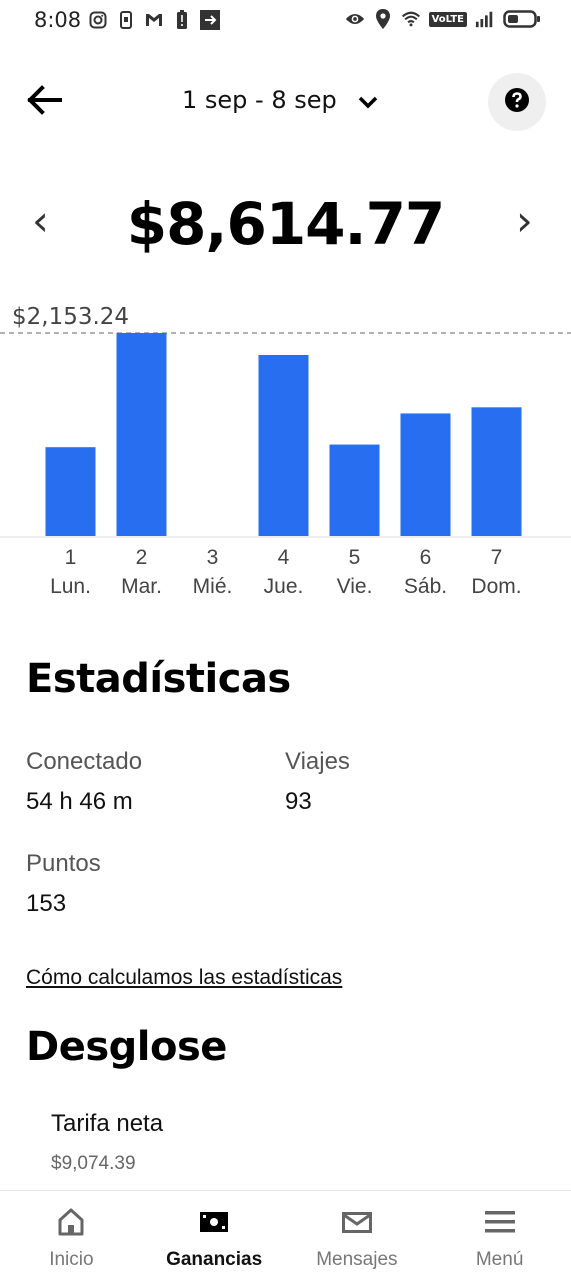  Describe the element at coordinates (485, 19) in the screenshot. I see `signal-icon` at that location.